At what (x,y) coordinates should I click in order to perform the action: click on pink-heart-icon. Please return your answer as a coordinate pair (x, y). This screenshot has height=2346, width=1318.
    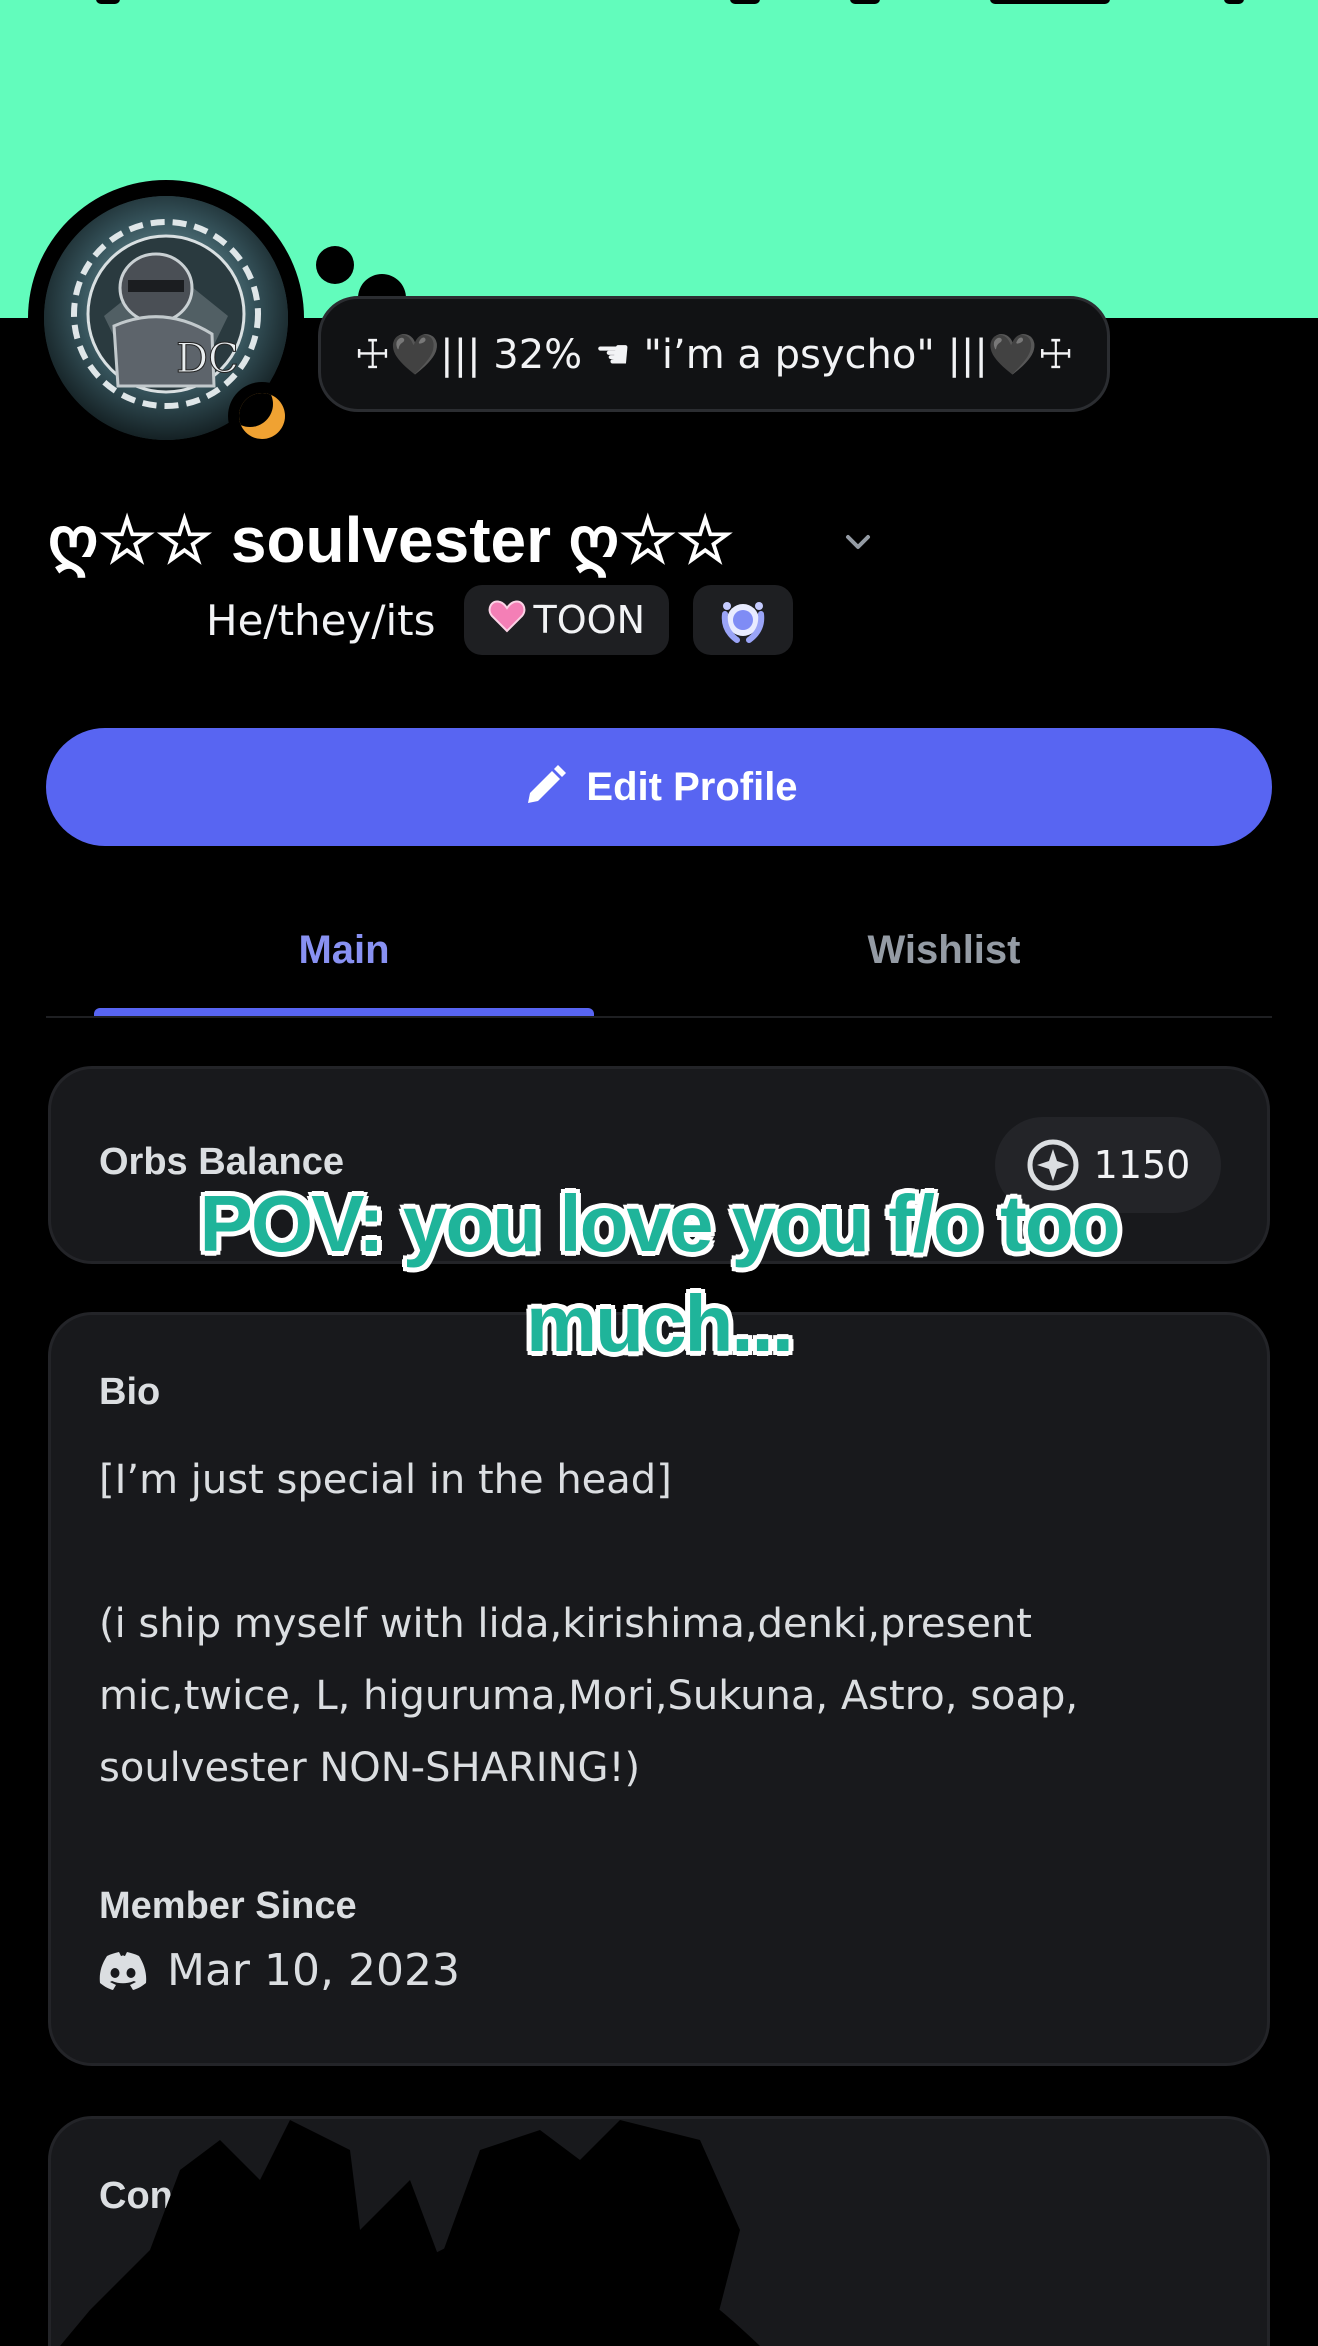
    Looking at the image, I should click on (507, 620).